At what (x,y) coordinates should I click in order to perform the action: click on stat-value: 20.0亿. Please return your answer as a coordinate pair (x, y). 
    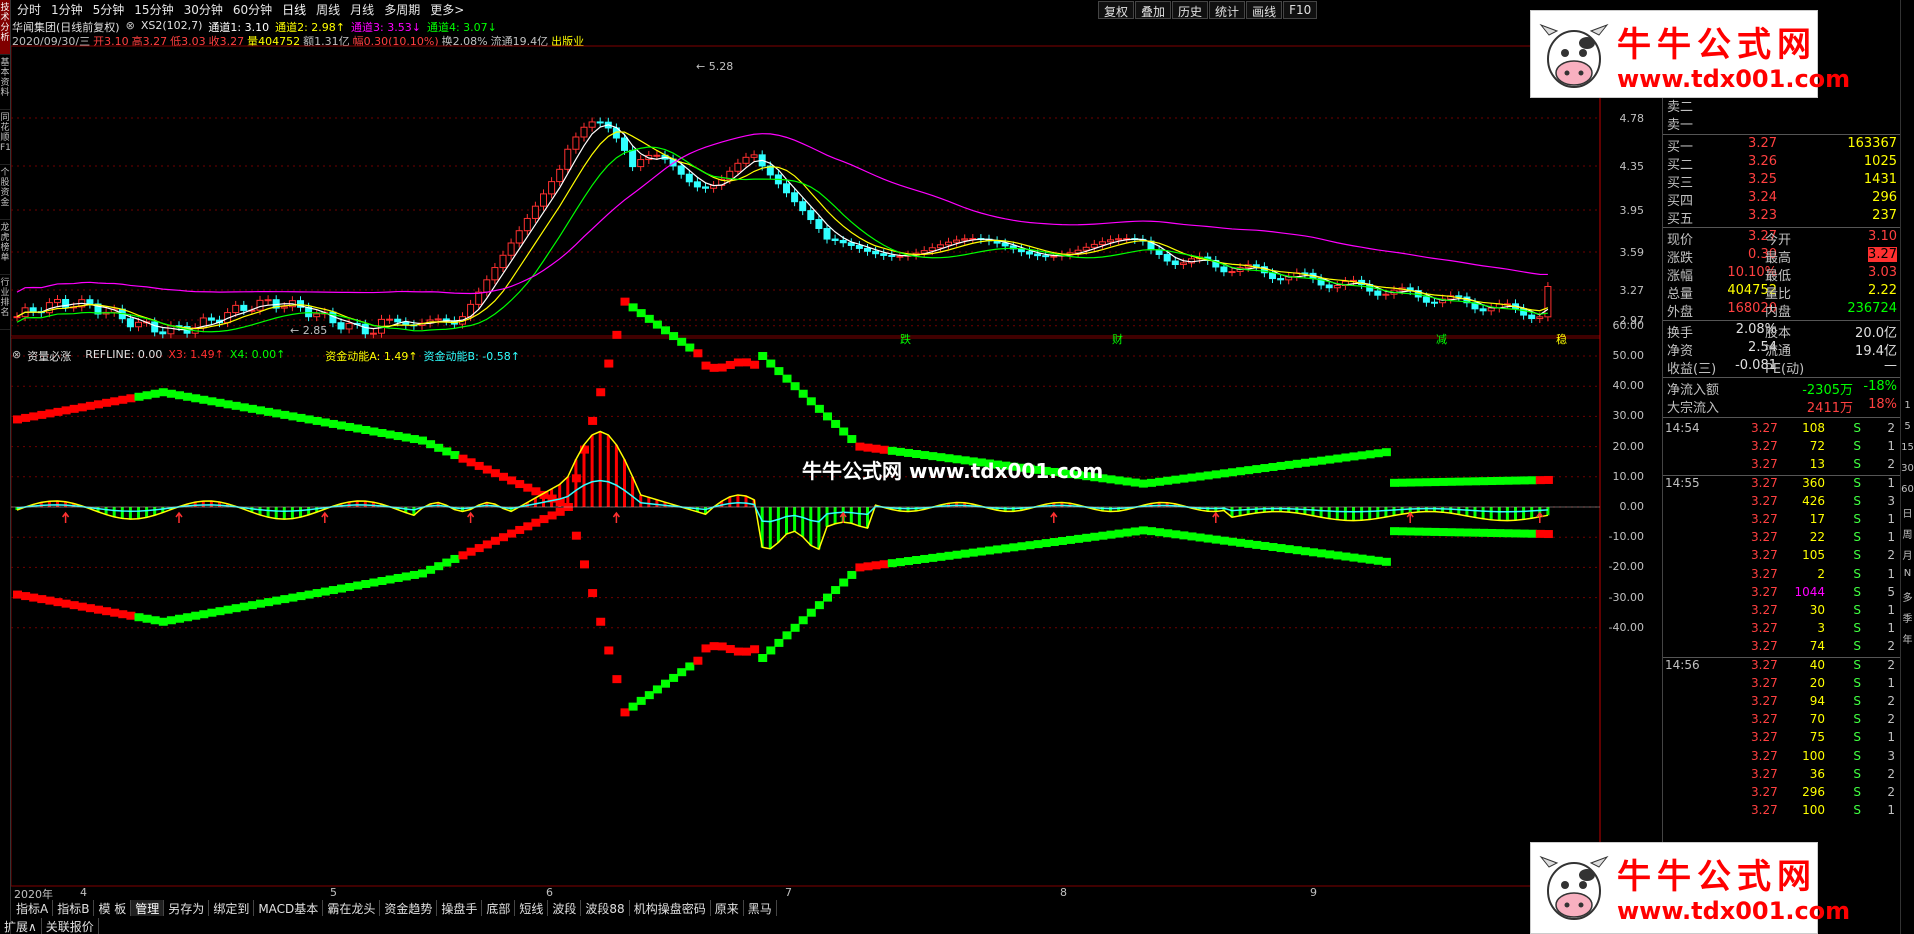
    Looking at the image, I should click on (1876, 333).